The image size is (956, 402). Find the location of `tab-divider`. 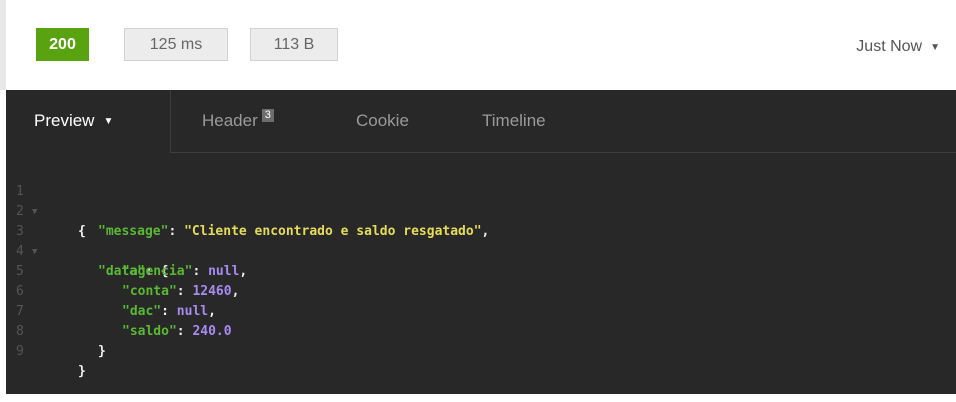

tab-divider is located at coordinates (170, 121).